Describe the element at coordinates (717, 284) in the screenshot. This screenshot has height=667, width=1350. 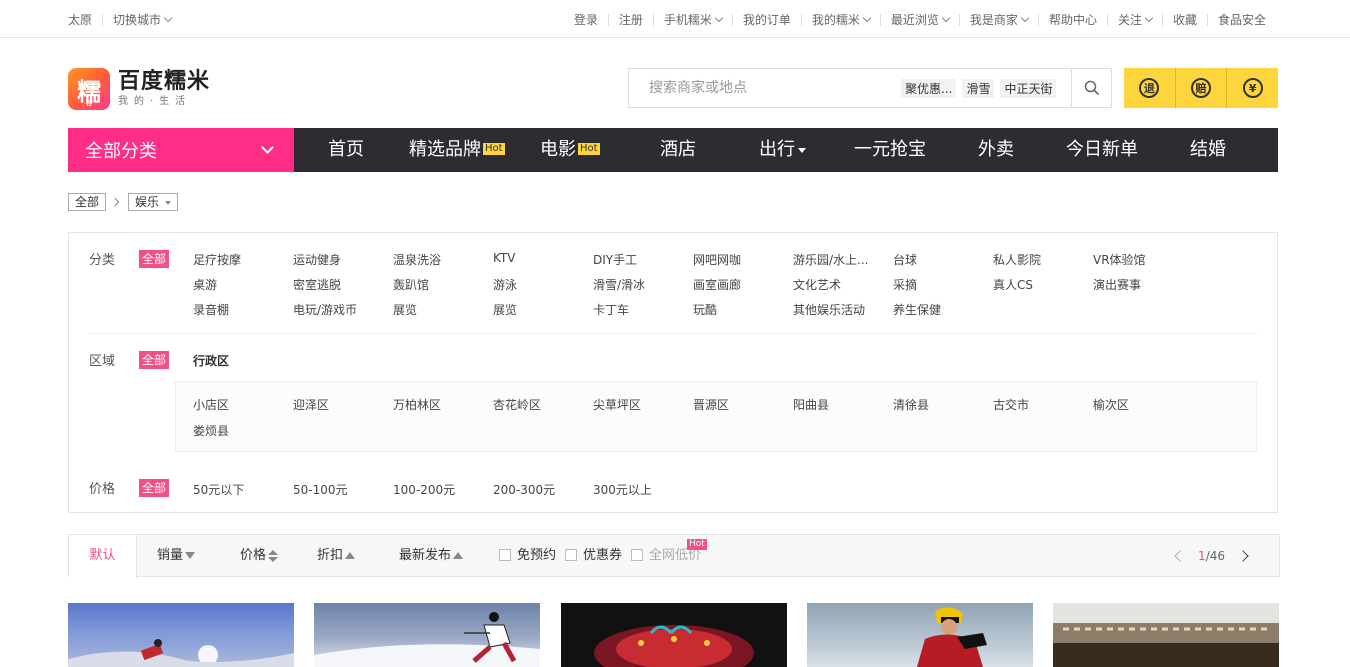
I see `category-option: 画室画廊` at that location.